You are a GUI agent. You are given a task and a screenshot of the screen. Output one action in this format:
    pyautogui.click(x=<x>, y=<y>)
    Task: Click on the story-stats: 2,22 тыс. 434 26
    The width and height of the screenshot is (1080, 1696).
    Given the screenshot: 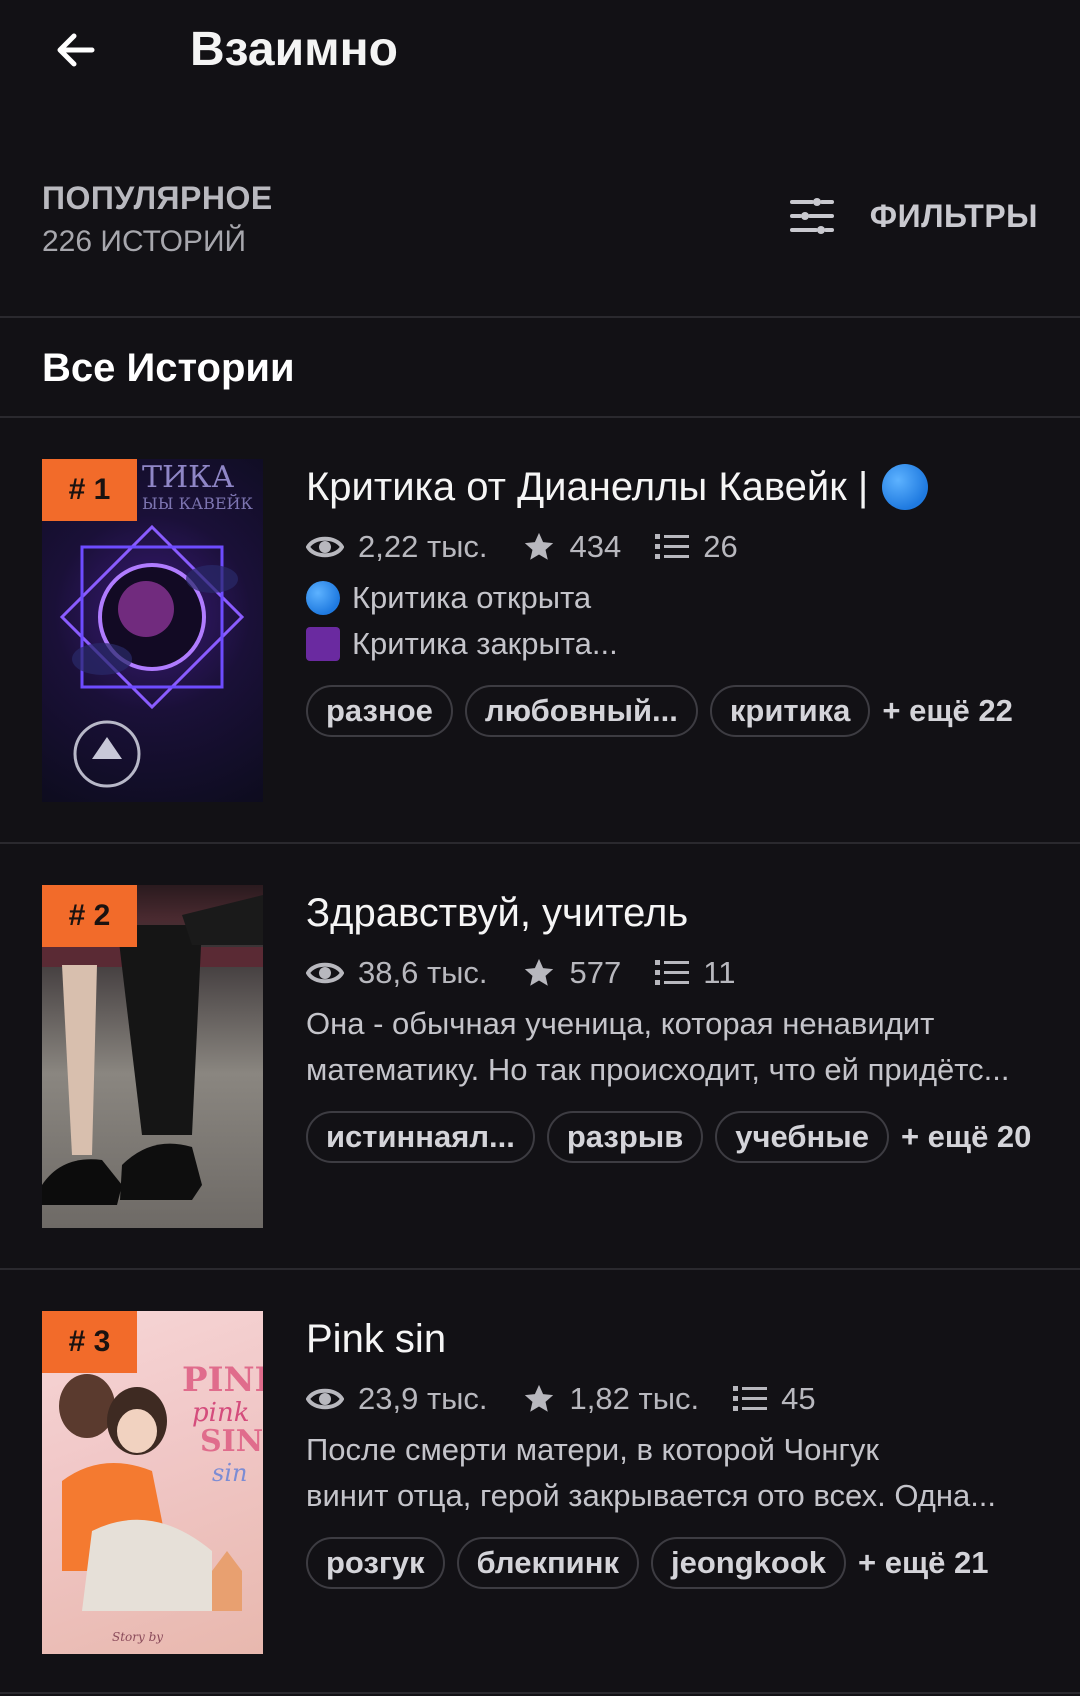 What is the action you would take?
    pyautogui.click(x=676, y=547)
    